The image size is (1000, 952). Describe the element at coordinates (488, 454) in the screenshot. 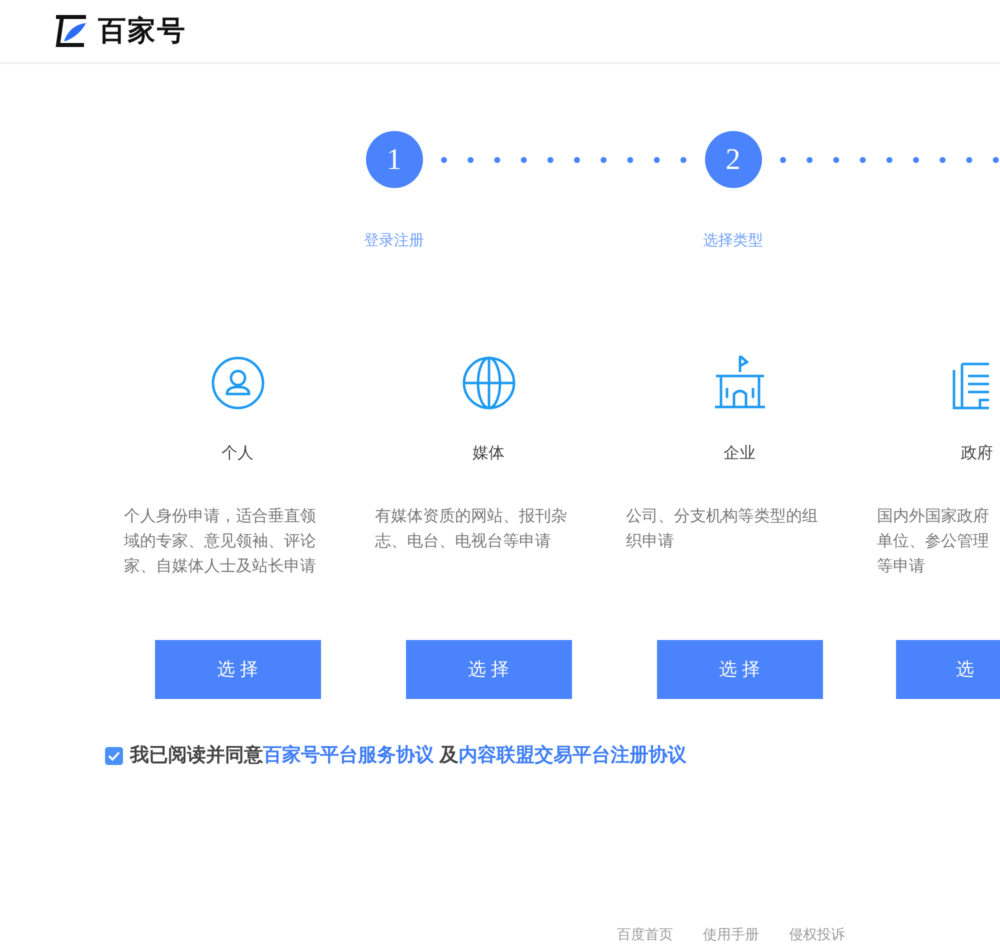

I see `type-title: 媒体` at that location.